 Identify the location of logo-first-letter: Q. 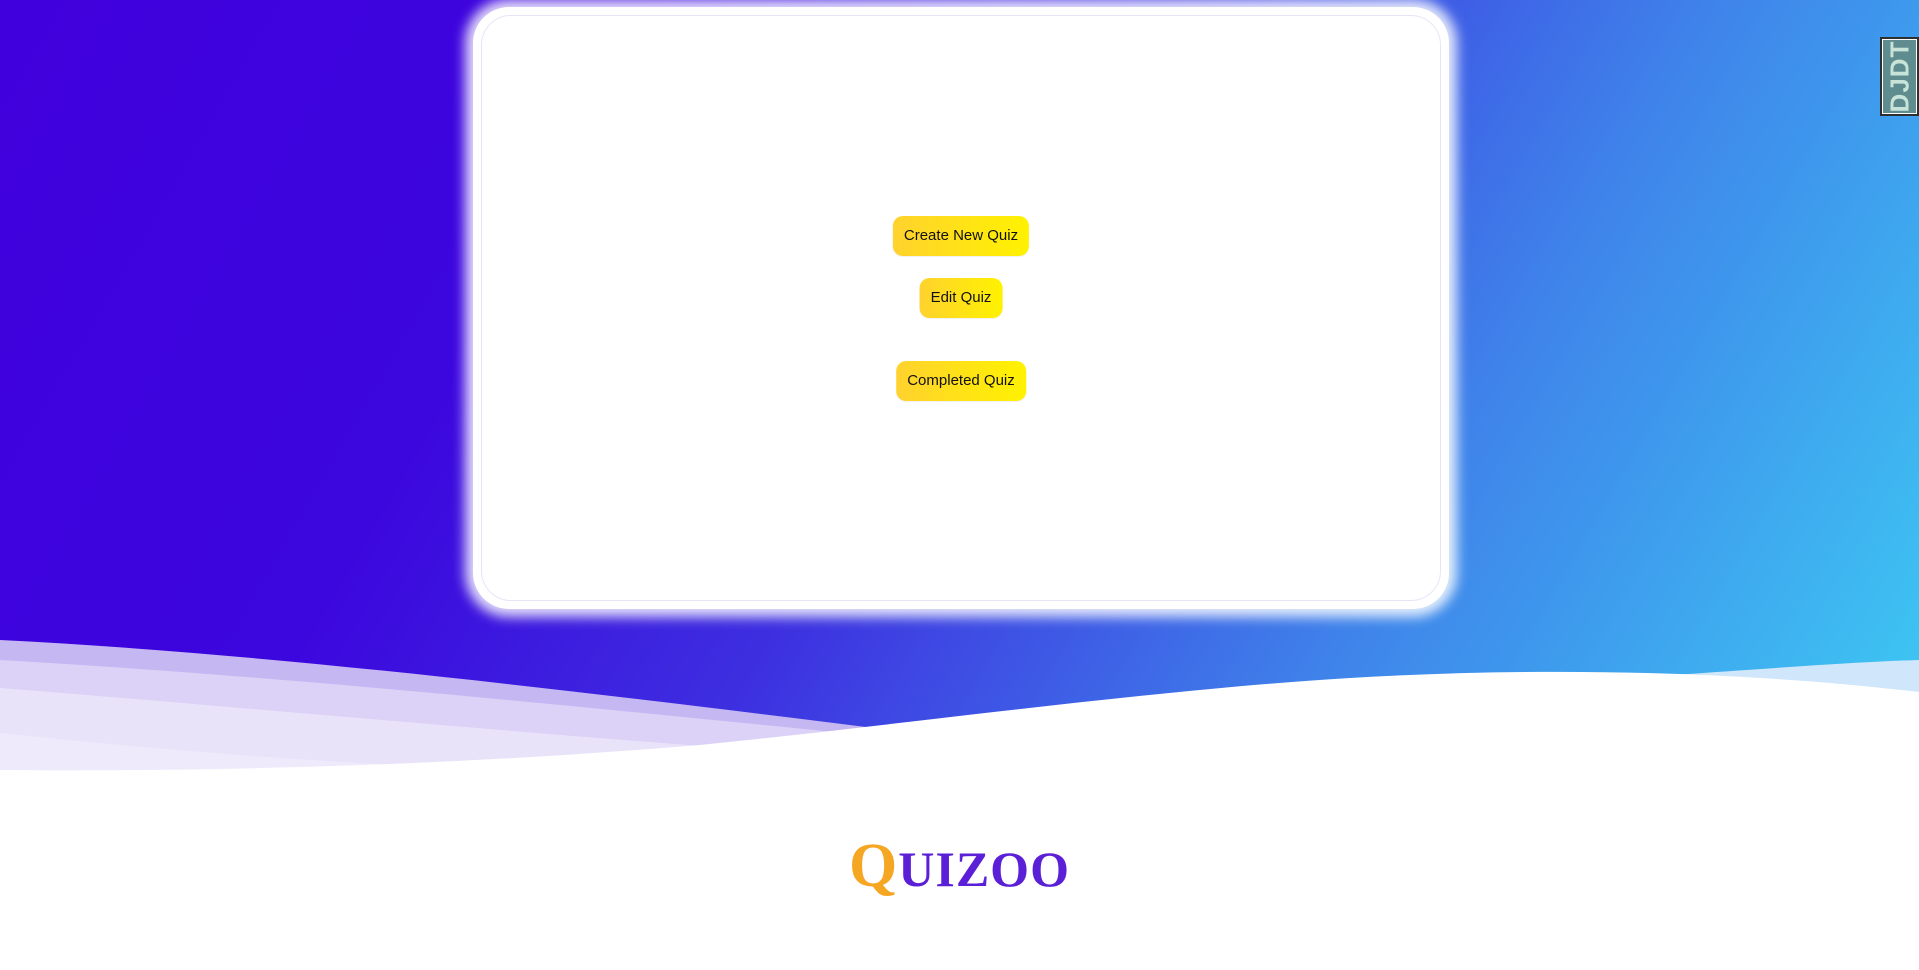
(874, 866).